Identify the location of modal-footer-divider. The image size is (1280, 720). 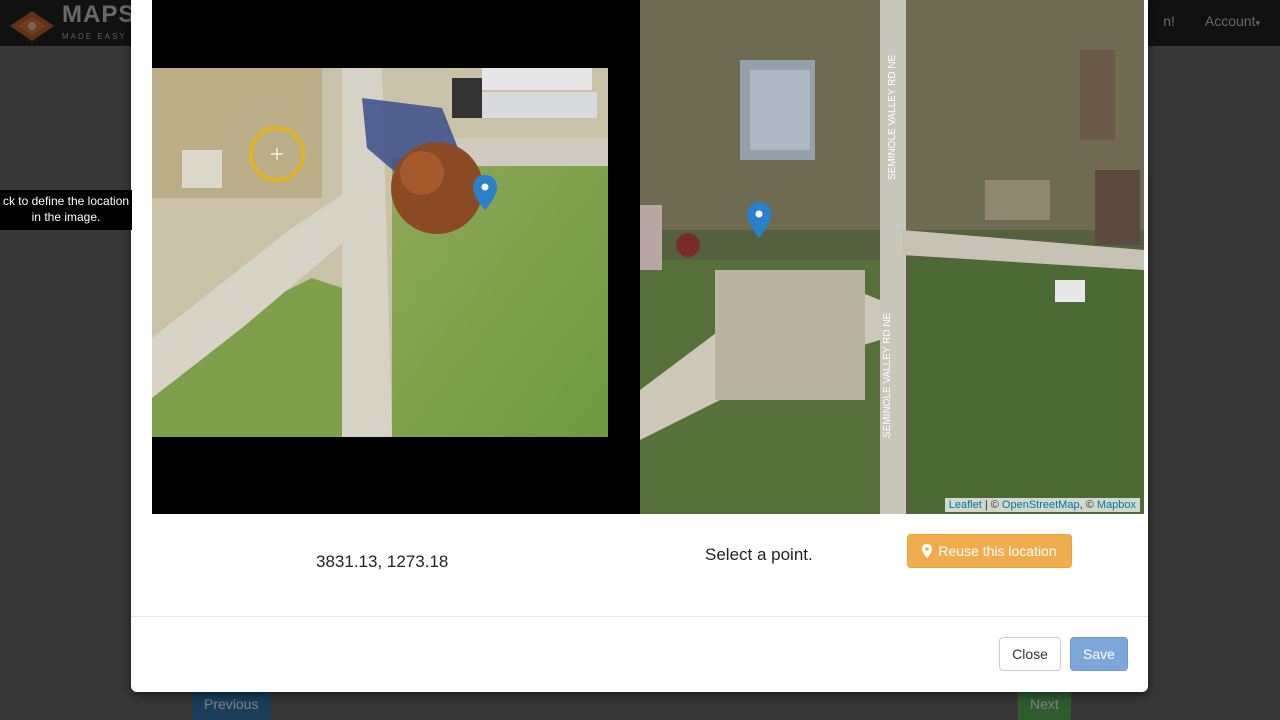
(639, 616).